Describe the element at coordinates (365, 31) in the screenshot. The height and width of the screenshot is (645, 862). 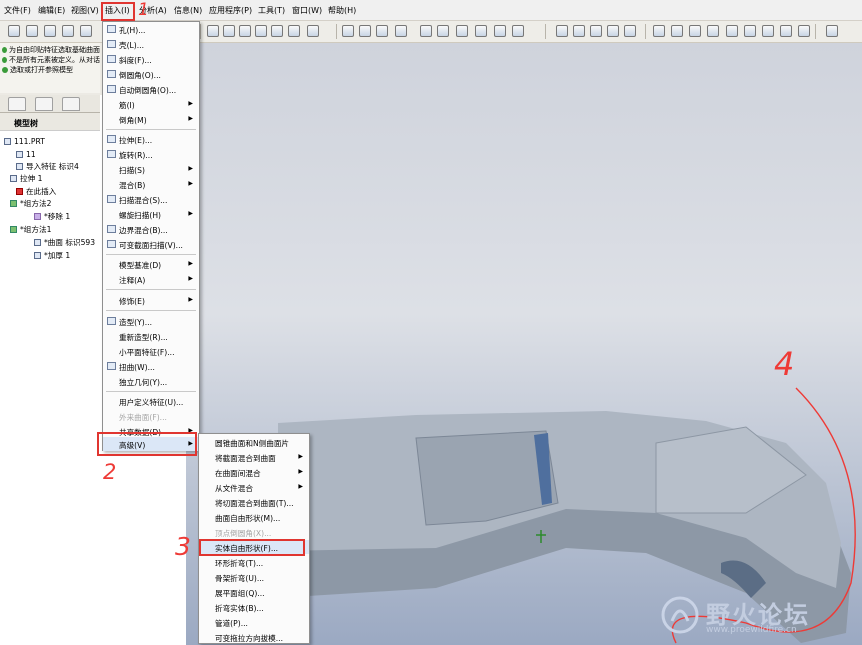
I see `spin-center-icon` at that location.